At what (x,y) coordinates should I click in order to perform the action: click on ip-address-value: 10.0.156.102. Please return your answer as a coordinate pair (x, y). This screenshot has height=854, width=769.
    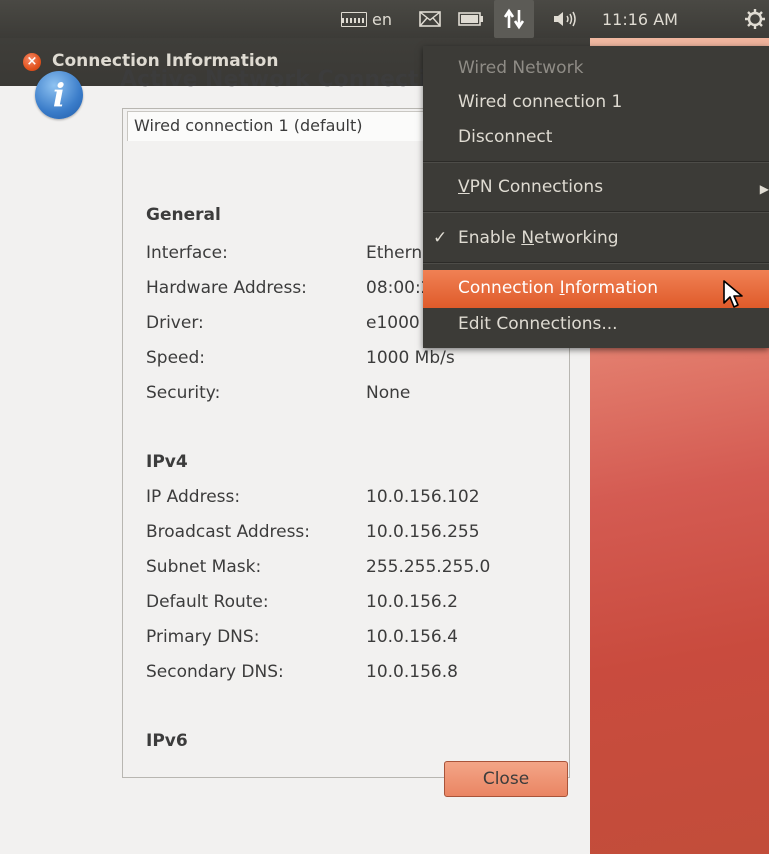
    Looking at the image, I should click on (423, 497).